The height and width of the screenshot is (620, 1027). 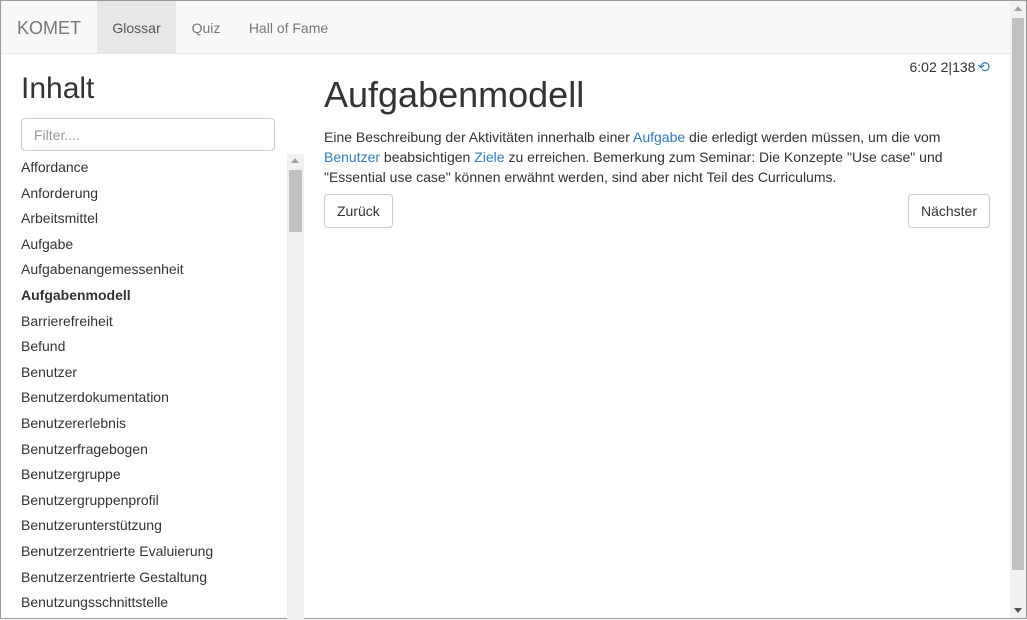 What do you see at coordinates (117, 269) in the screenshot?
I see `glossary-item: Aufgabenangemessenheit` at bounding box center [117, 269].